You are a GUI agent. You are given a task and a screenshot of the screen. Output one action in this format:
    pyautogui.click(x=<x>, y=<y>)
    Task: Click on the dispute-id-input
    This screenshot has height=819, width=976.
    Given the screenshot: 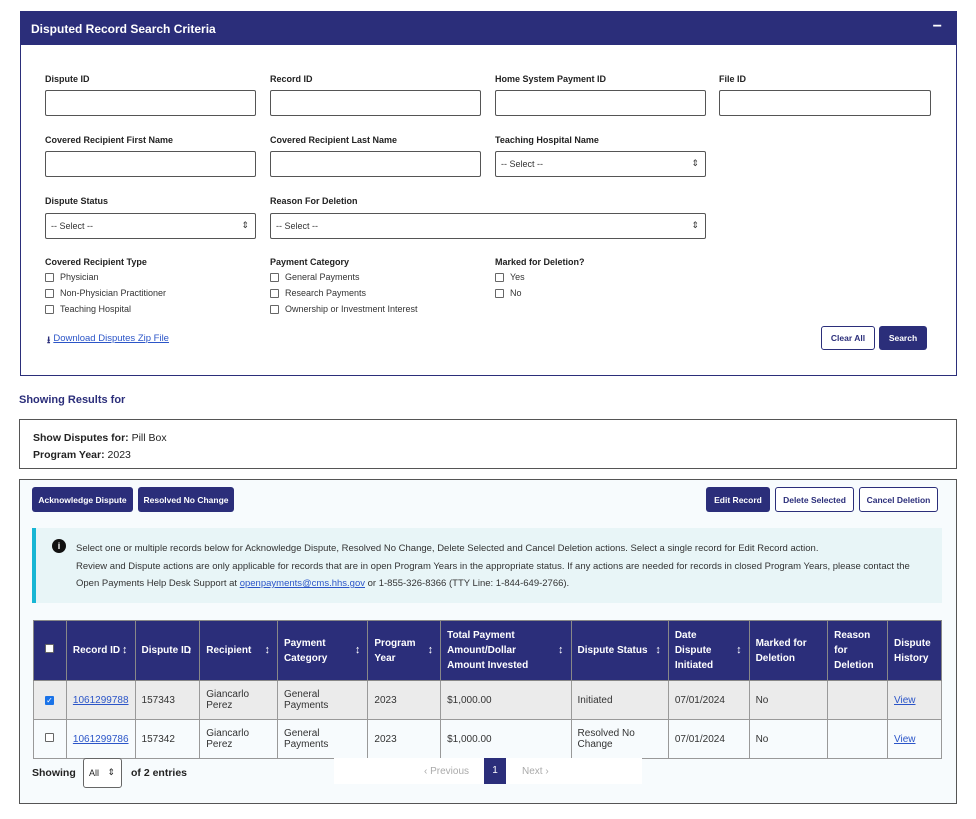 What is the action you would take?
    pyautogui.click(x=150, y=103)
    